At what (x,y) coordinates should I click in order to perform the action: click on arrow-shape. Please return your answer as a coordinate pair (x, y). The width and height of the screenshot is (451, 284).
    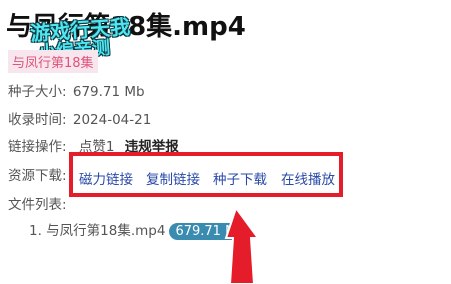
    Looking at the image, I should click on (242, 244).